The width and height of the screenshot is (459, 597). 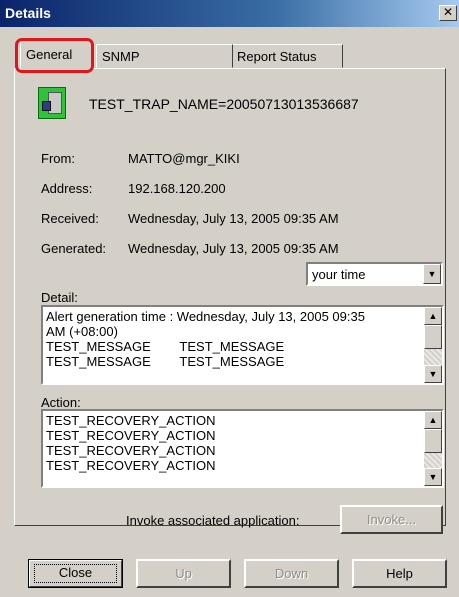 I want to click on tab-snmp-label: SNMP, so click(x=121, y=56).